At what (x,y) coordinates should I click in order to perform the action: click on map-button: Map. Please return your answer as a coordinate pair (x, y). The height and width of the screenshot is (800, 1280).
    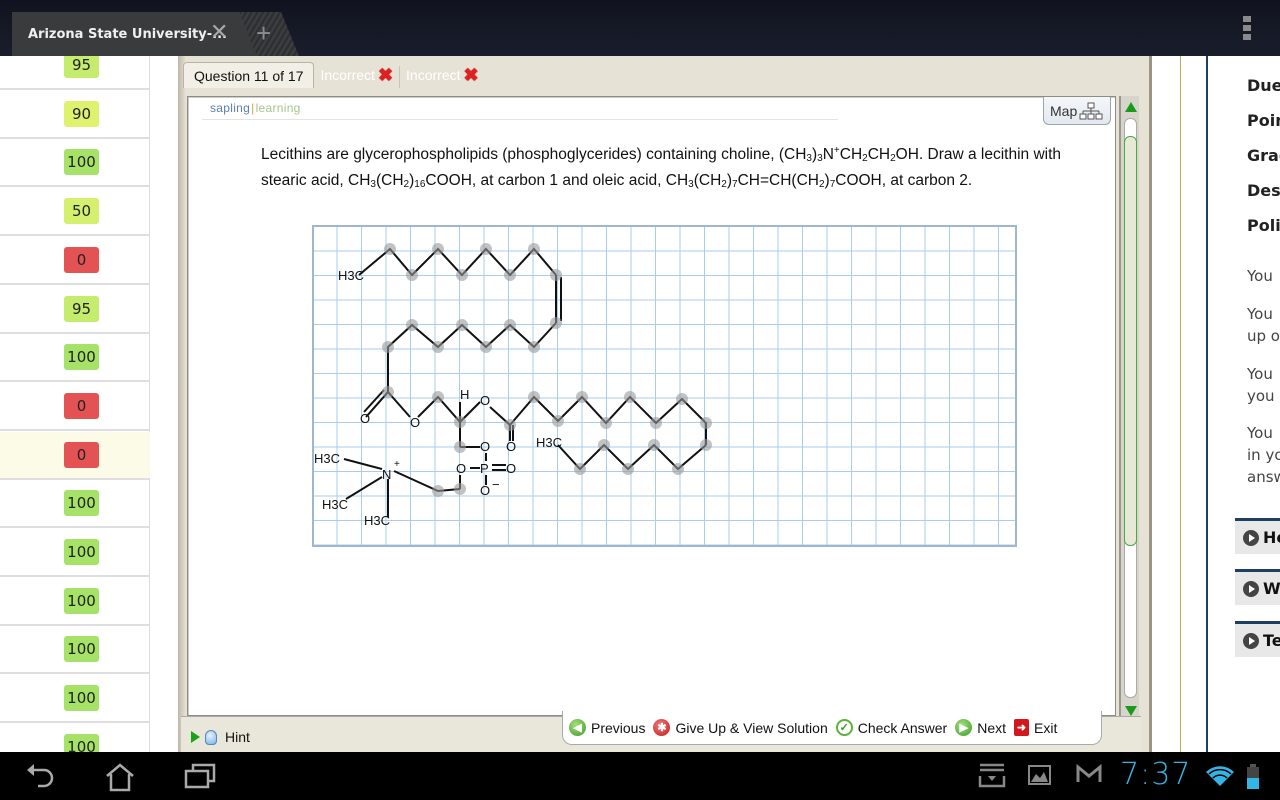
    Looking at the image, I should click on (1077, 111).